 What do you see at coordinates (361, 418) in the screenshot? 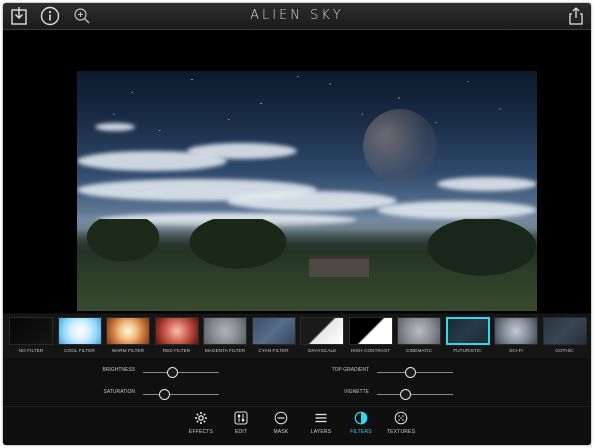
I see `filters-icon` at bounding box center [361, 418].